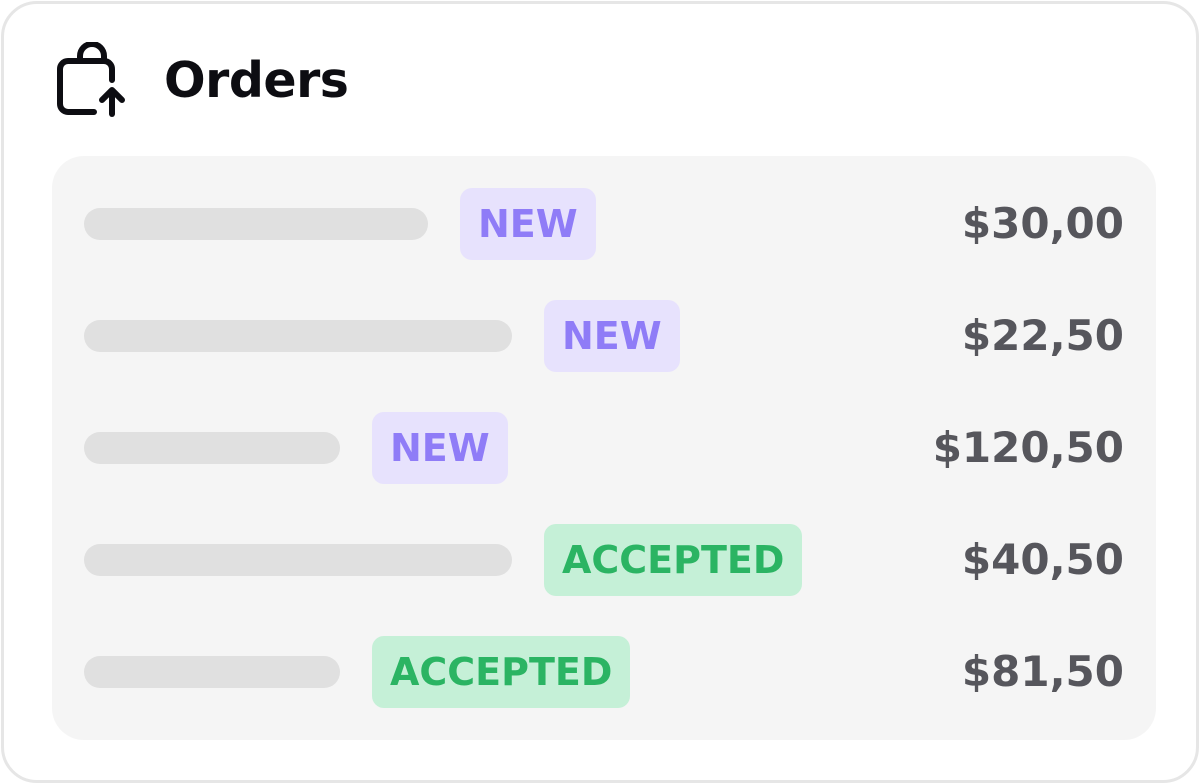 The height and width of the screenshot is (784, 1200). Describe the element at coordinates (1042, 223) in the screenshot. I see `order-price: $30,00` at that location.